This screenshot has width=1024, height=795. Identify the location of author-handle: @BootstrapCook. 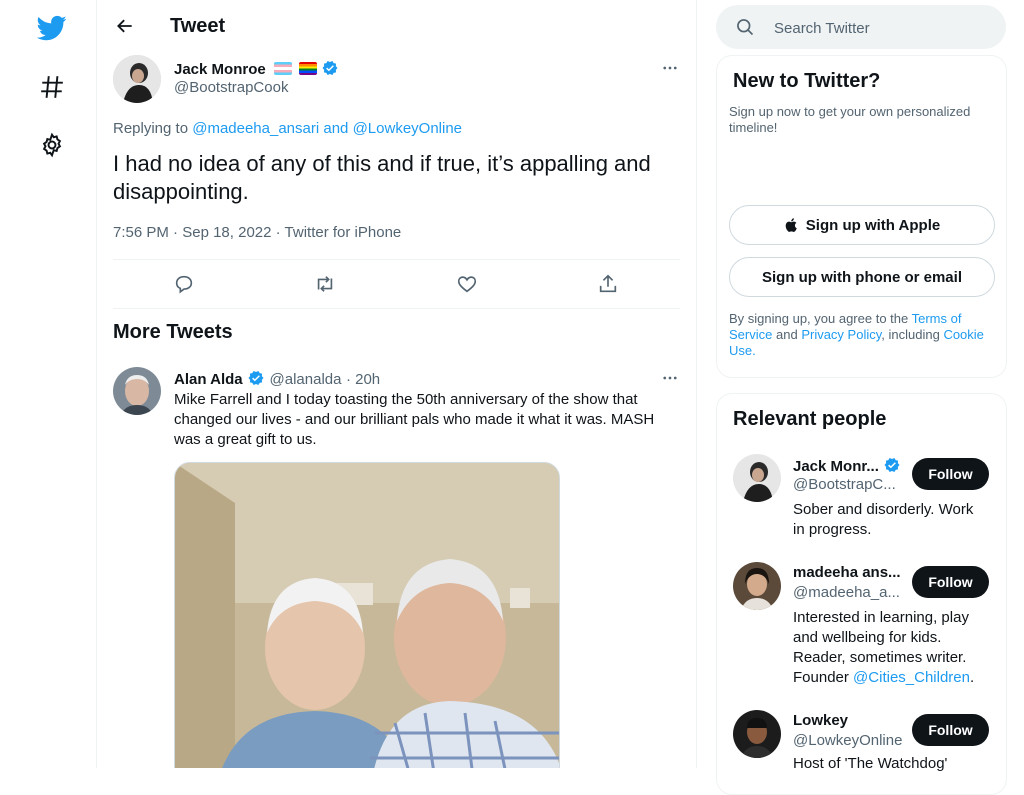
(231, 87).